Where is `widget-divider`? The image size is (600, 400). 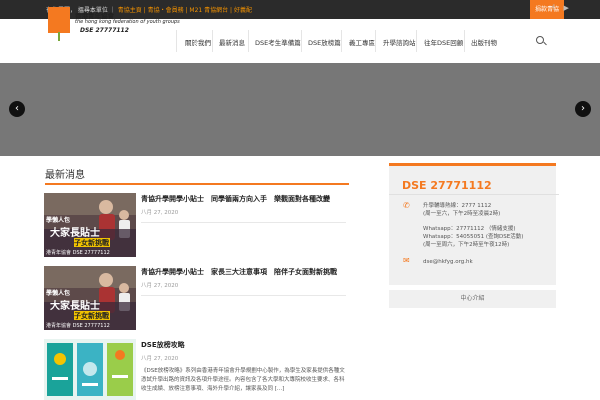 widget-divider is located at coordinates (474, 194).